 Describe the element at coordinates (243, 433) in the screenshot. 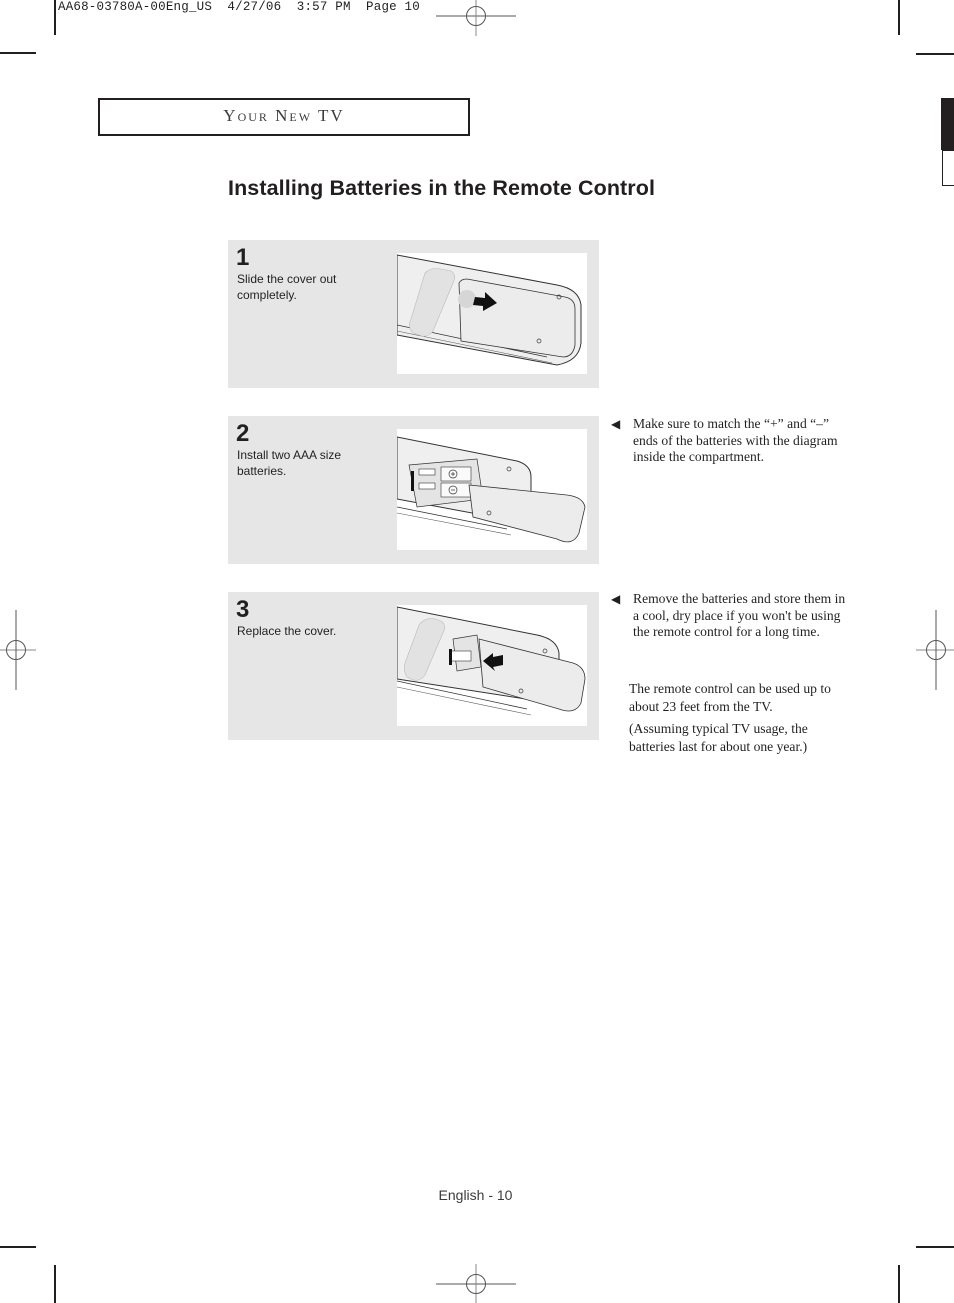

I see `step-number: 2` at that location.